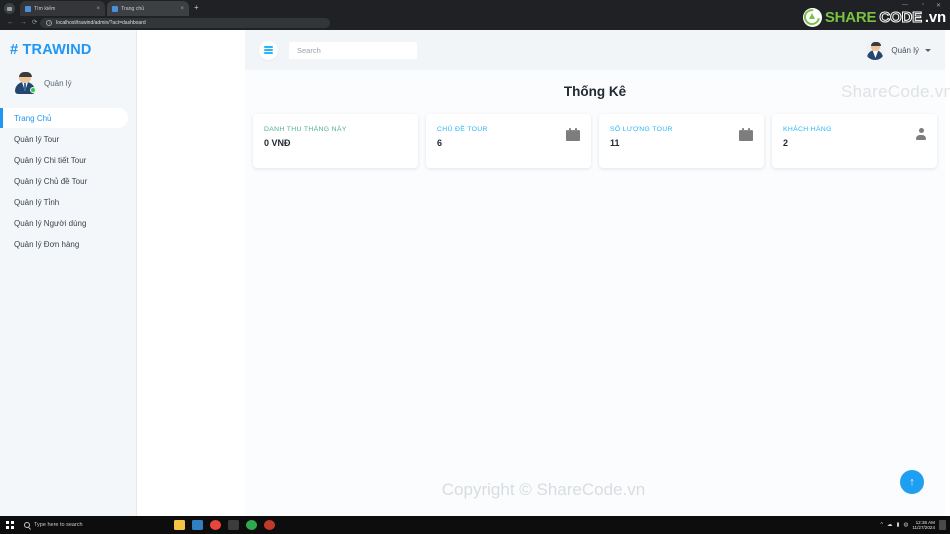 The image size is (950, 534). Describe the element at coordinates (34, 22) in the screenshot. I see `reload-icon: ⟳` at that location.